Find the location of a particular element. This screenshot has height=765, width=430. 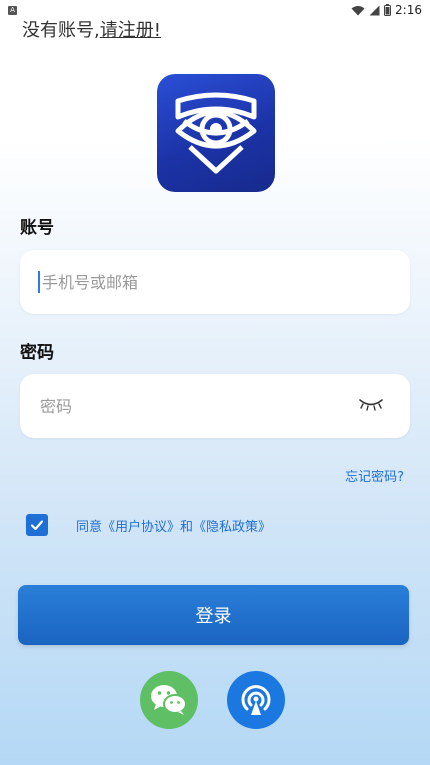

cellular-icon is located at coordinates (374, 10).